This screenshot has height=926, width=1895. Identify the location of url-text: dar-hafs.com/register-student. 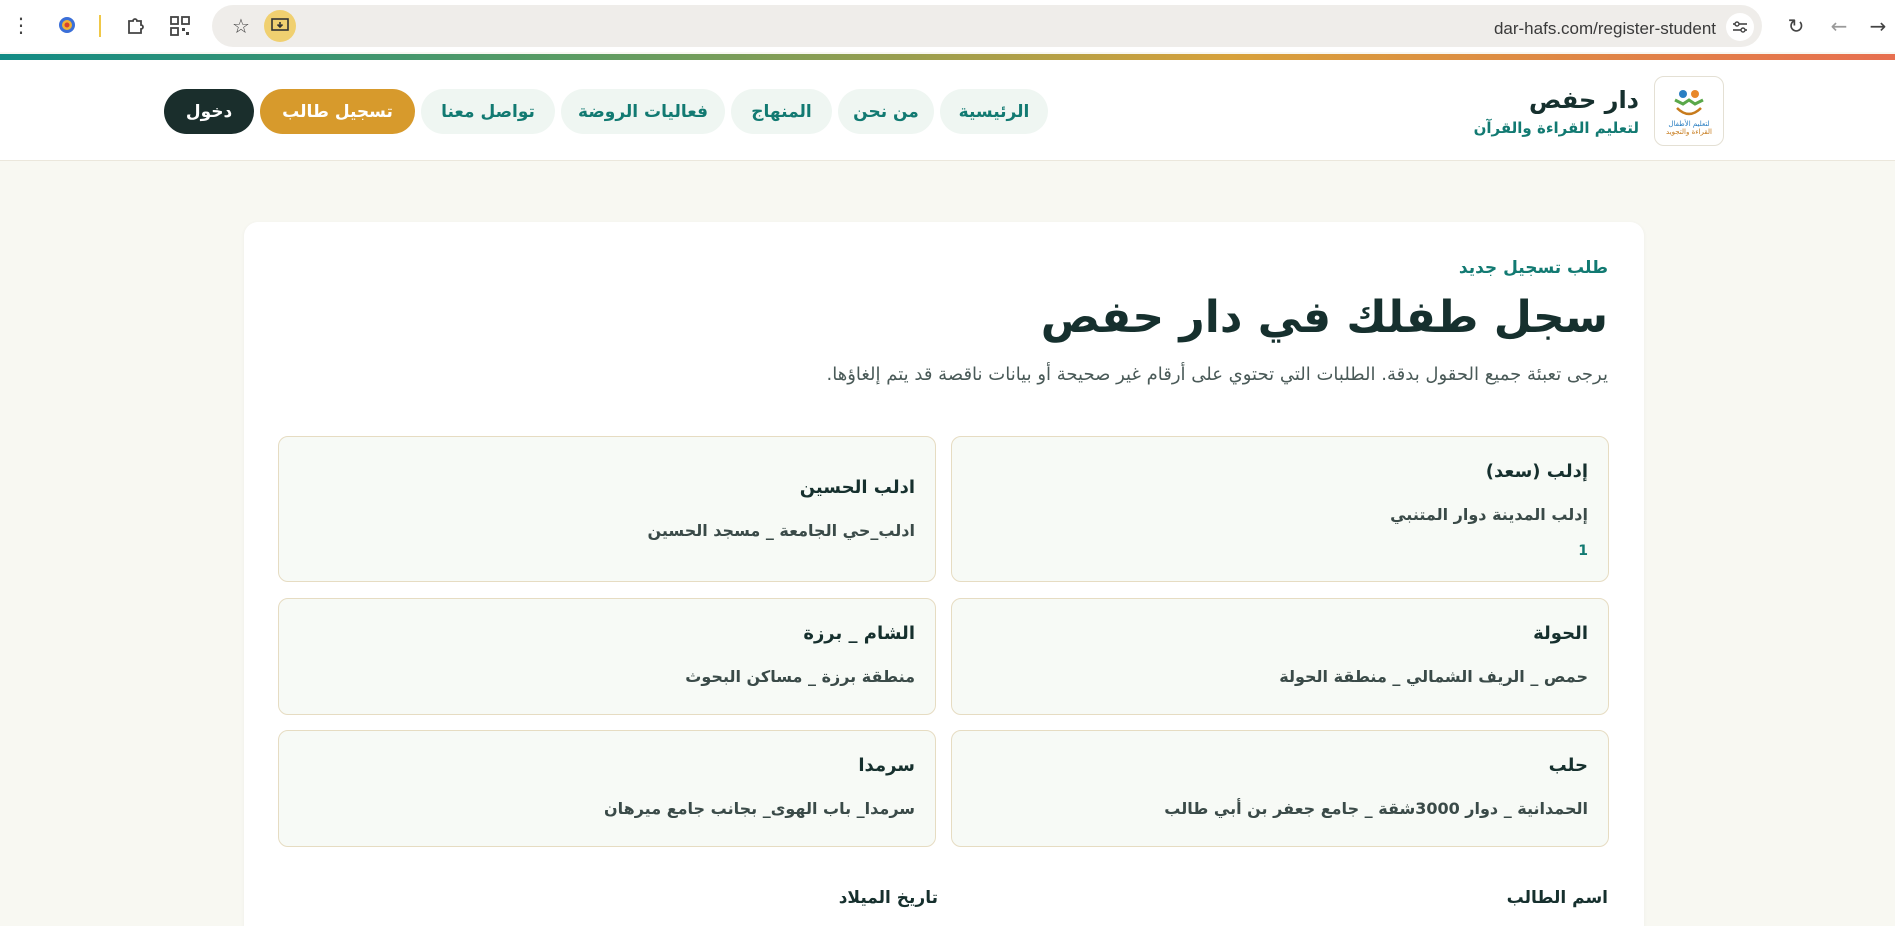
(1605, 29).